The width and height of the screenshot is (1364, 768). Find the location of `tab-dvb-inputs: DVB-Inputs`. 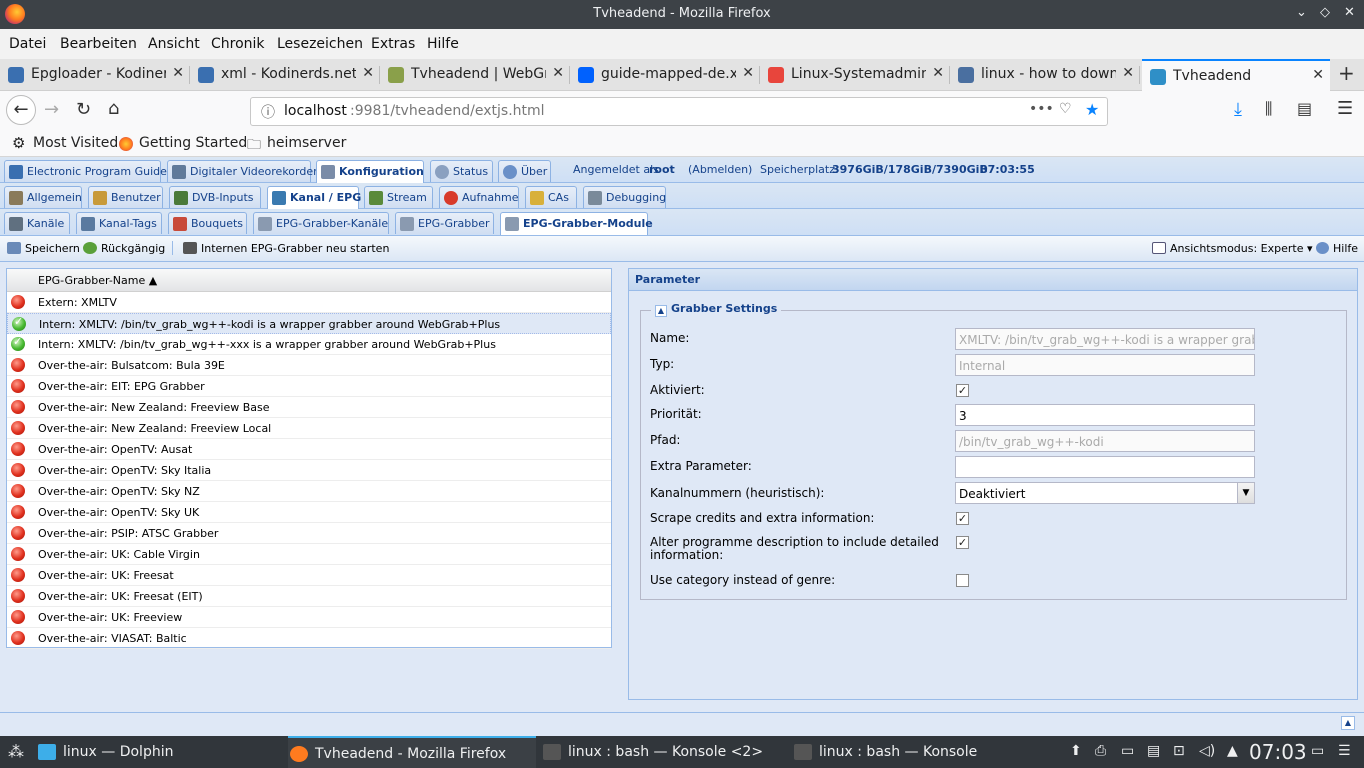

tab-dvb-inputs: DVB-Inputs is located at coordinates (215, 197).